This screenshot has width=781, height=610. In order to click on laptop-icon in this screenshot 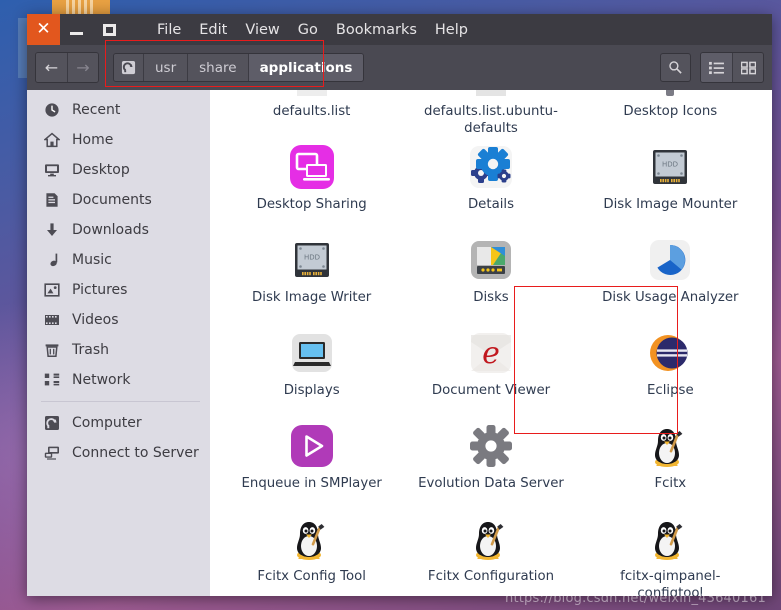, I will do `click(312, 353)`.